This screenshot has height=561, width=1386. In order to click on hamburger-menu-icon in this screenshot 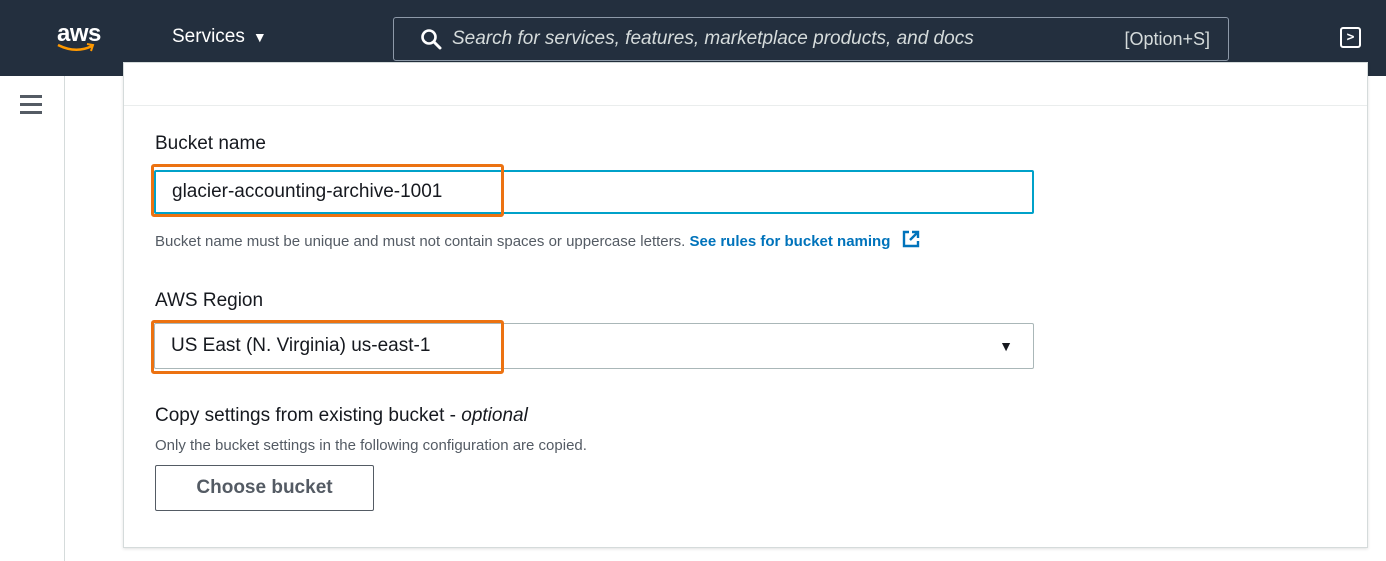, I will do `click(31, 104)`.